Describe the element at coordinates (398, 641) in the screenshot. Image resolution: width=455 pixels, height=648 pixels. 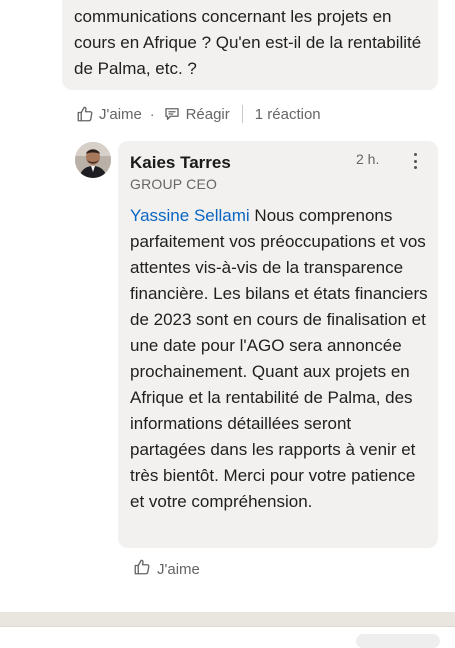
I see `next-item-pill` at that location.